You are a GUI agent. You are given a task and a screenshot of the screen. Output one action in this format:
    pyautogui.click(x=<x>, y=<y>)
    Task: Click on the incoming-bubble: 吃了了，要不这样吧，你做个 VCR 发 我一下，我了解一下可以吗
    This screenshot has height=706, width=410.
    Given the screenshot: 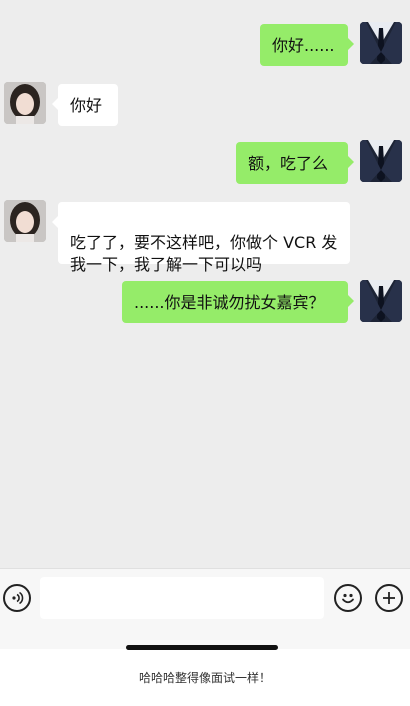 What is the action you would take?
    pyautogui.click(x=201, y=238)
    